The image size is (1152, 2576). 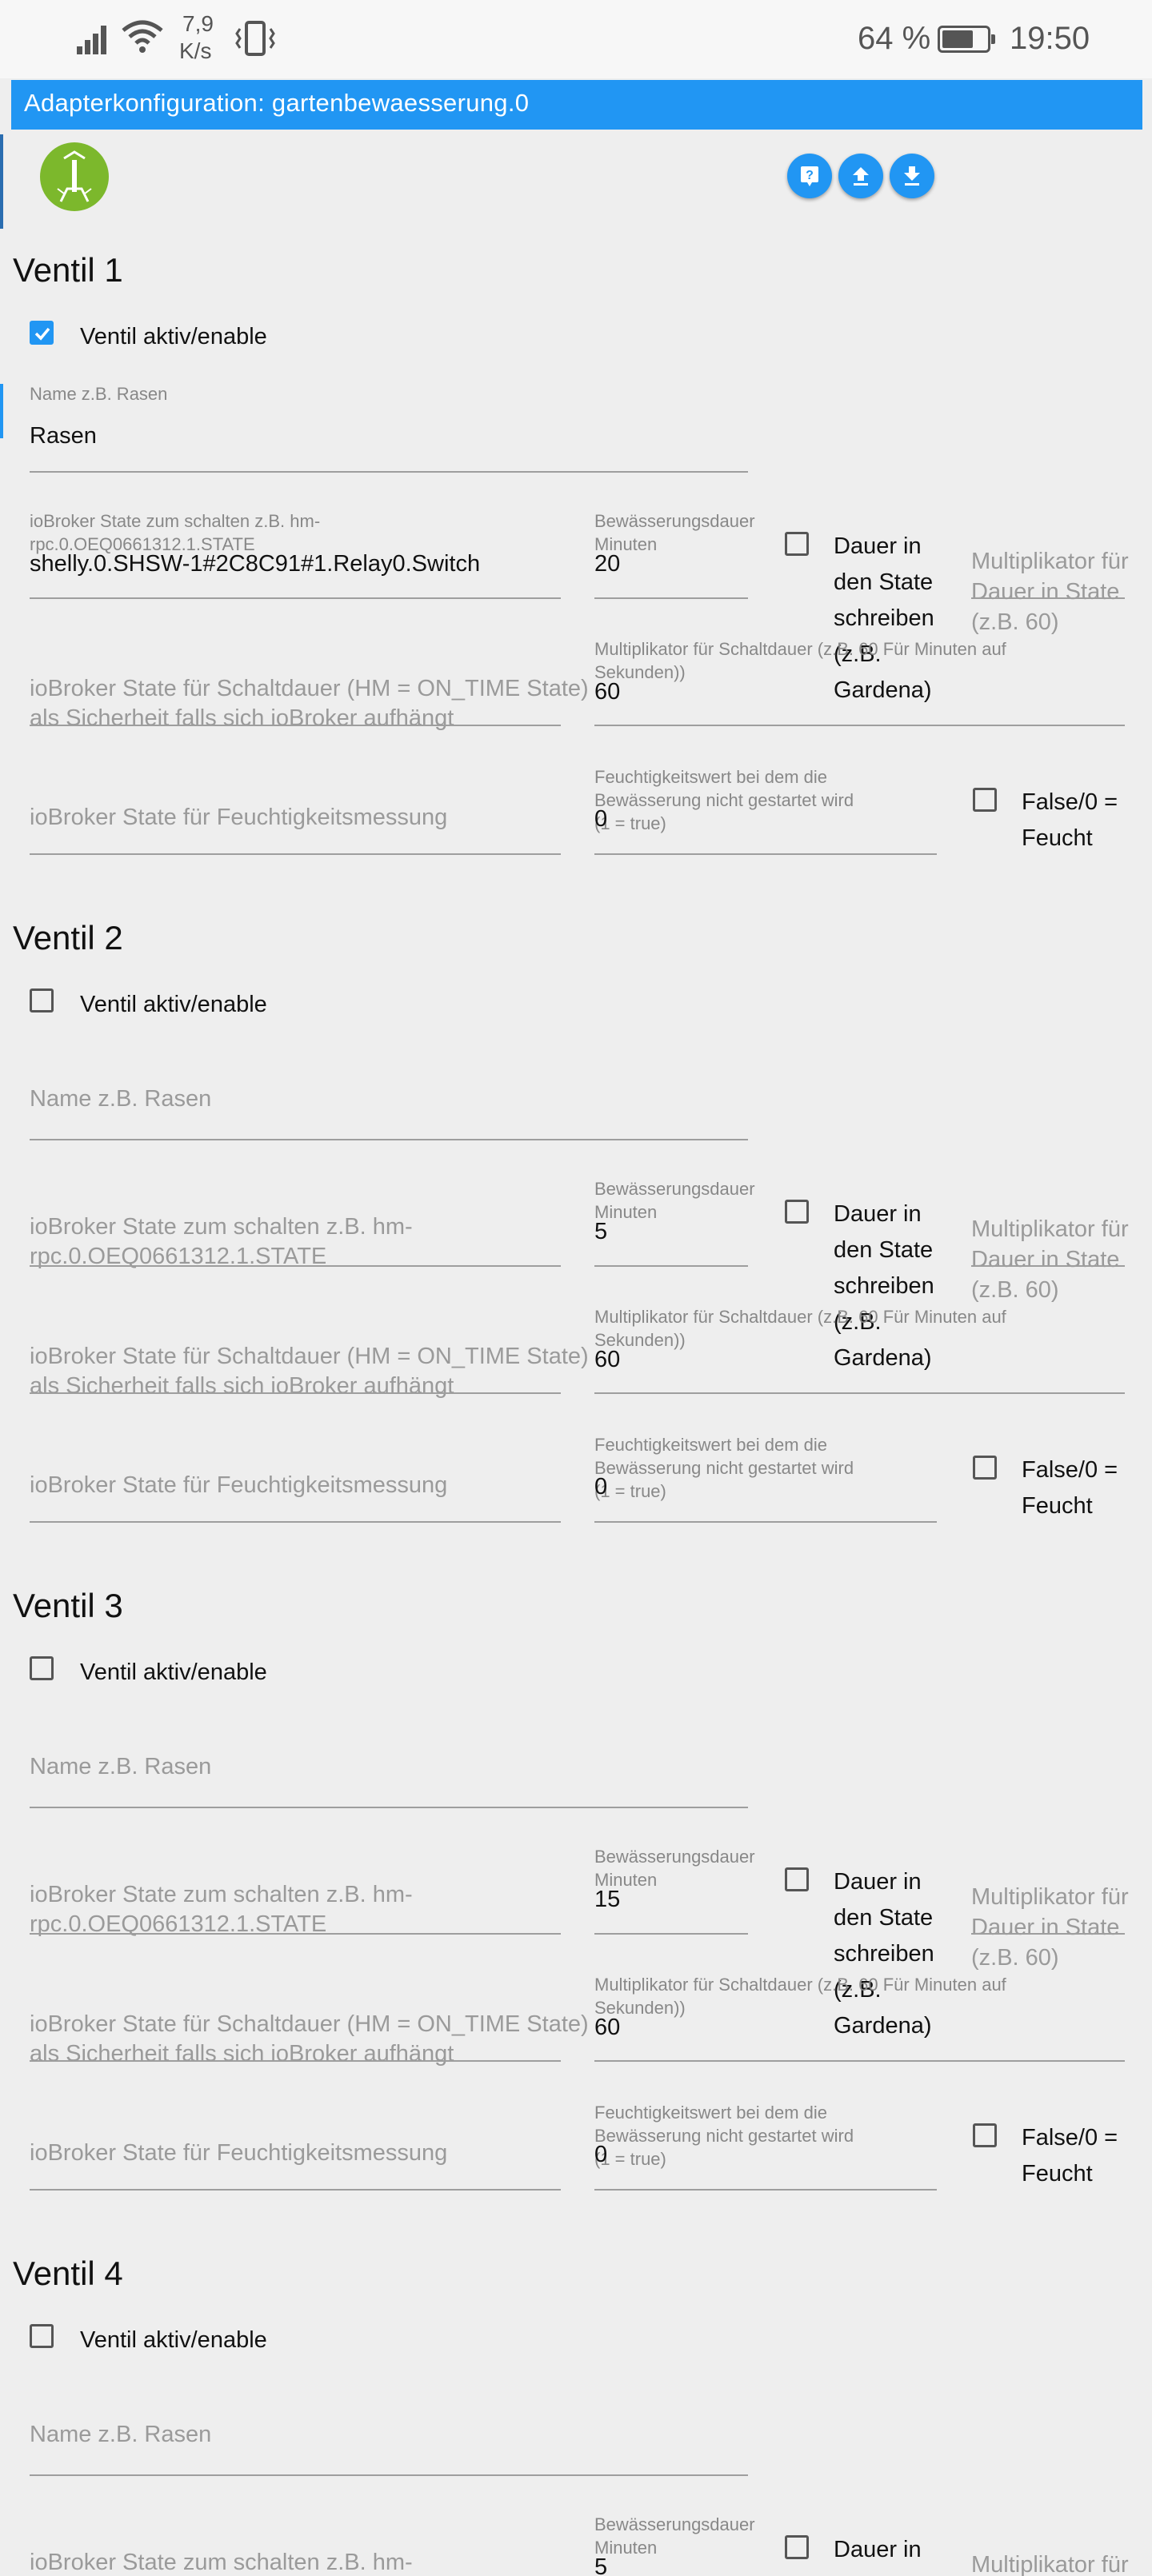 I want to click on state-input: shelly.0.SHSW-1#2C8C91#1.Relay0.Switch, so click(x=255, y=564).